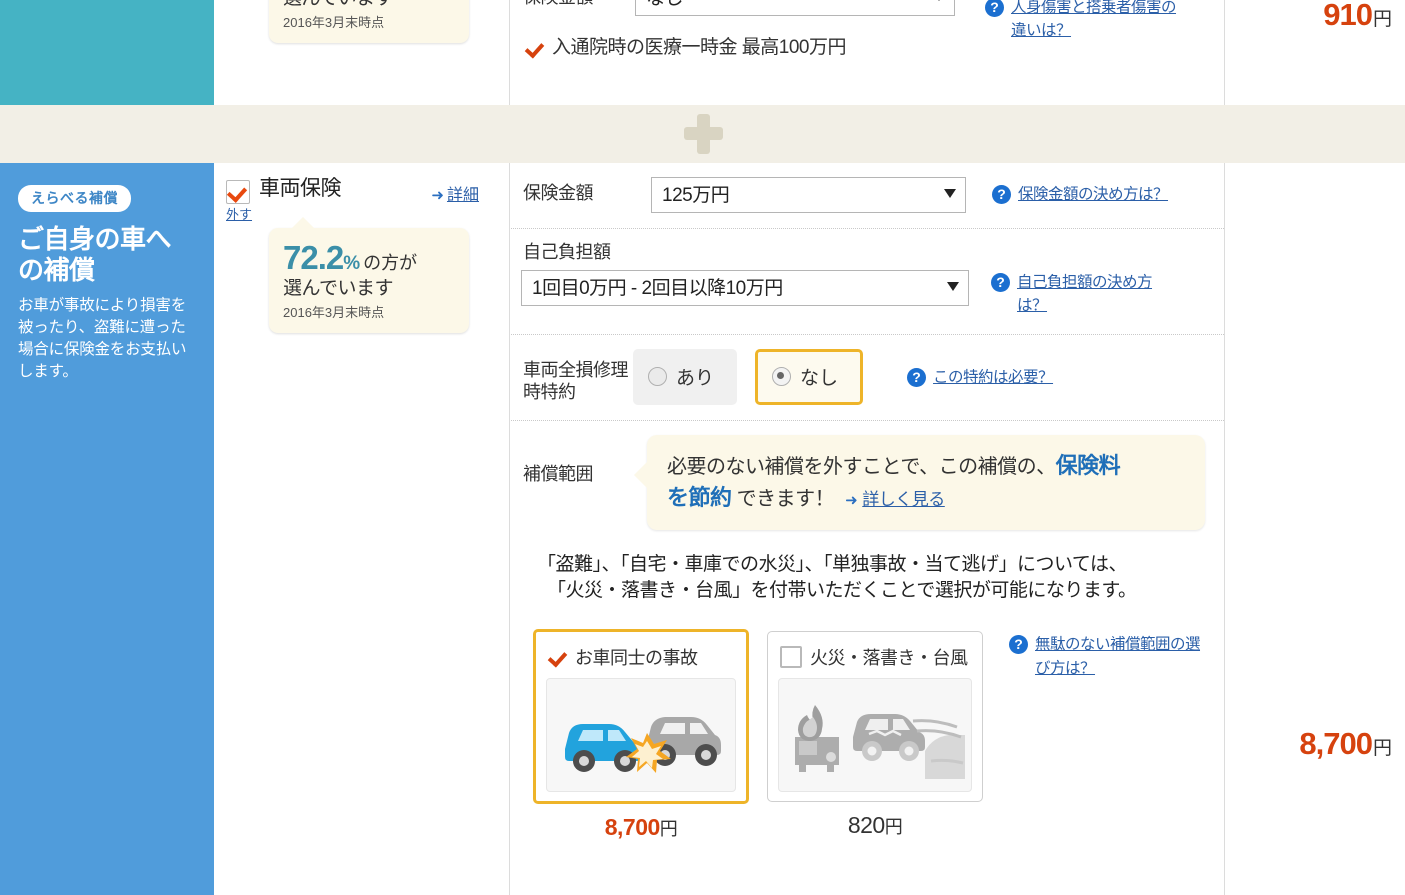 Image resolution: width=1405 pixels, height=895 pixels. I want to click on deductible-value: 1回目0万円 - 2回目以降10万円, so click(657, 288).